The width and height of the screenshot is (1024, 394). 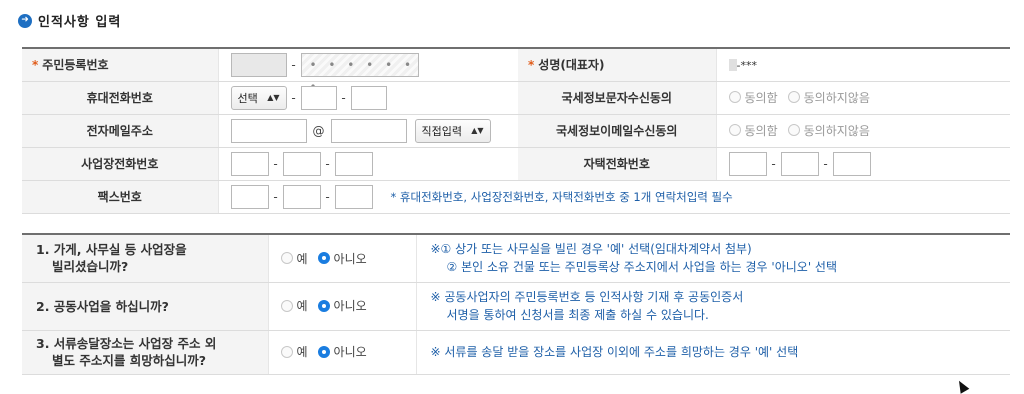 What do you see at coordinates (342, 258) in the screenshot?
I see `q1-no-option: 아니오` at bounding box center [342, 258].